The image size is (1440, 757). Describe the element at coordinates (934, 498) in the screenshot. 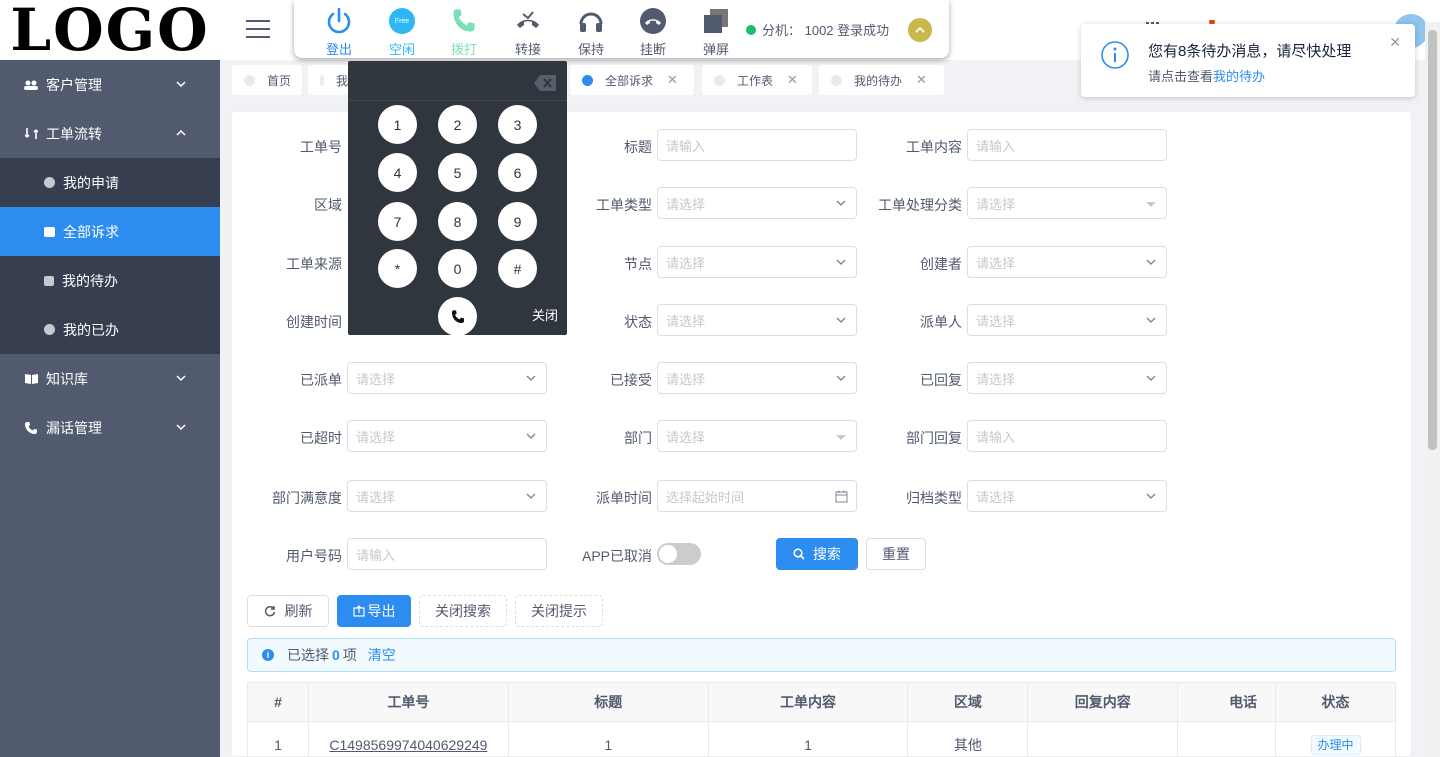

I see `field-label: 归档类型` at that location.